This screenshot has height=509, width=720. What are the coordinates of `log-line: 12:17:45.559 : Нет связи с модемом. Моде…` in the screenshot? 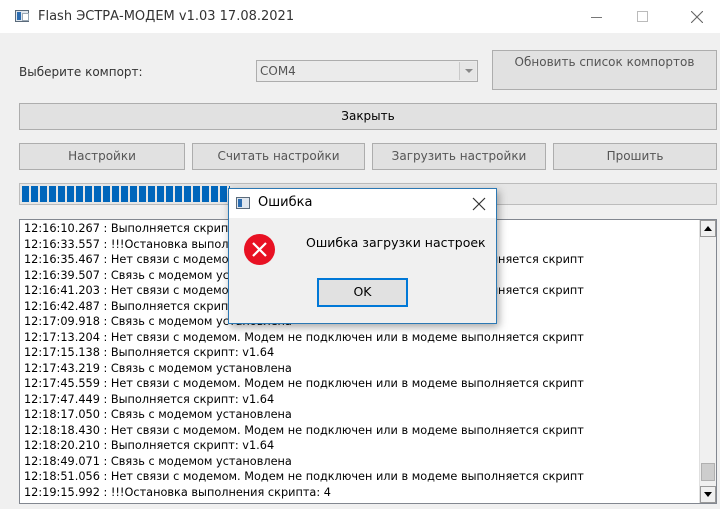 It's located at (304, 383).